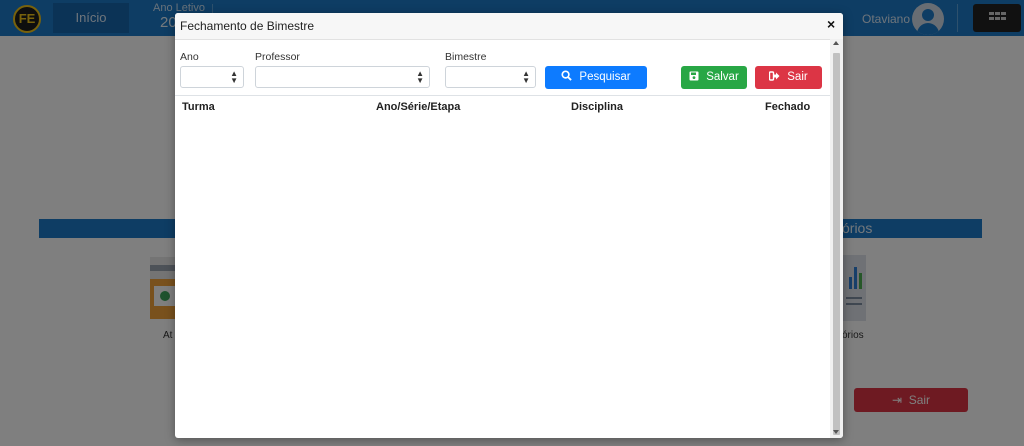 The height and width of the screenshot is (446, 1024). What do you see at coordinates (797, 77) in the screenshot?
I see `sair-label: Sair` at bounding box center [797, 77].